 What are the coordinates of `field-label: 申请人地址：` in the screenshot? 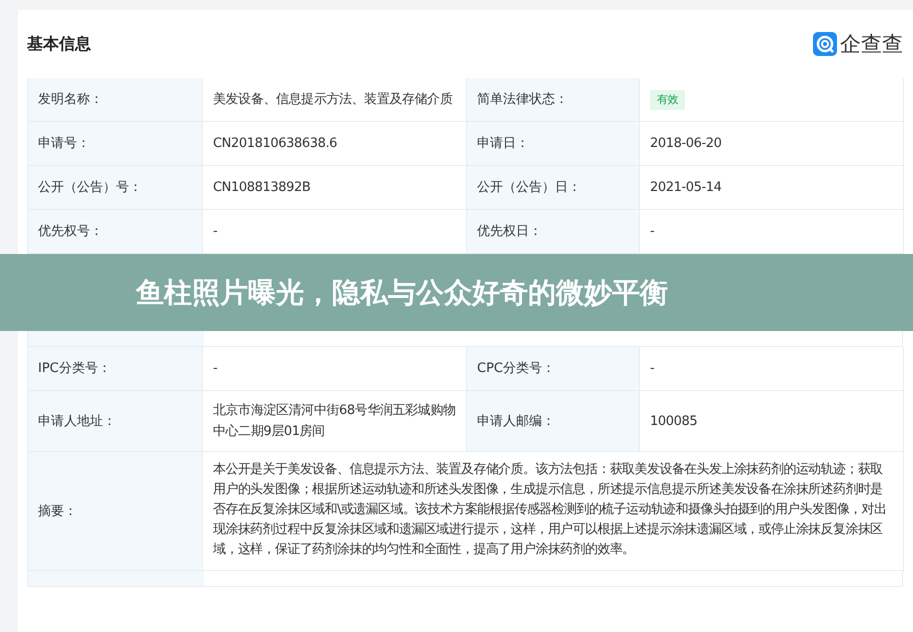 It's located at (115, 421).